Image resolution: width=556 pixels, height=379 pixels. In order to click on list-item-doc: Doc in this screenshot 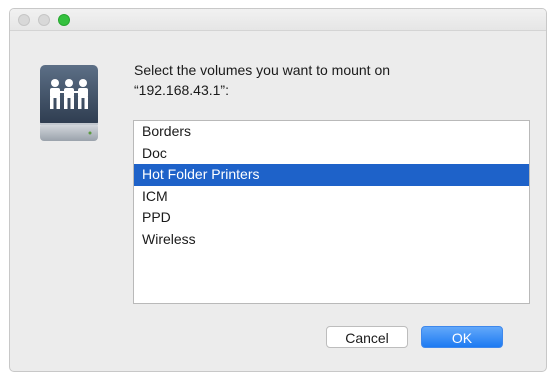, I will do `click(331, 154)`.